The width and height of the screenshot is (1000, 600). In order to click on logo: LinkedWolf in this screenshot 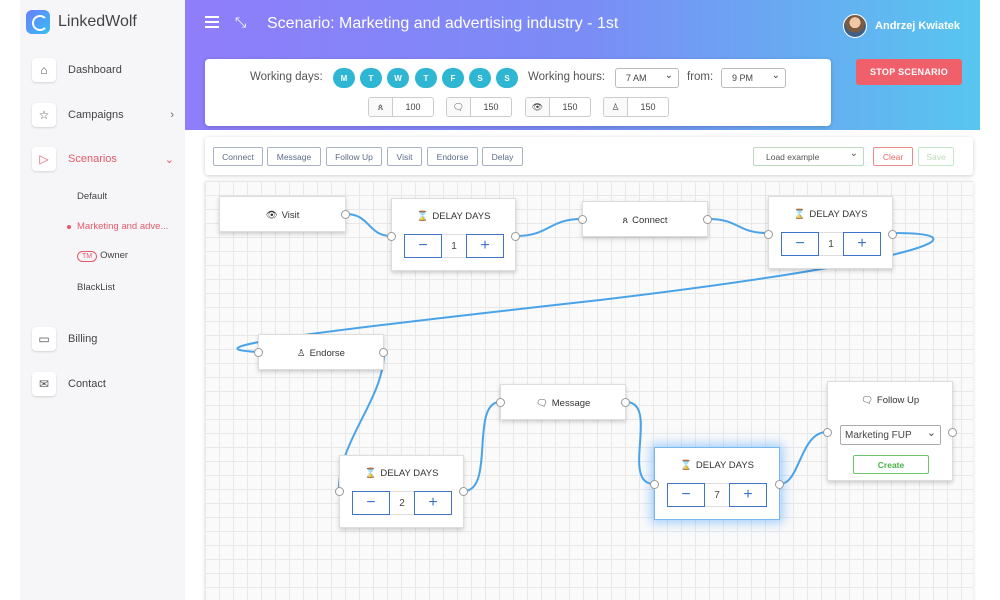, I will do `click(81, 22)`.